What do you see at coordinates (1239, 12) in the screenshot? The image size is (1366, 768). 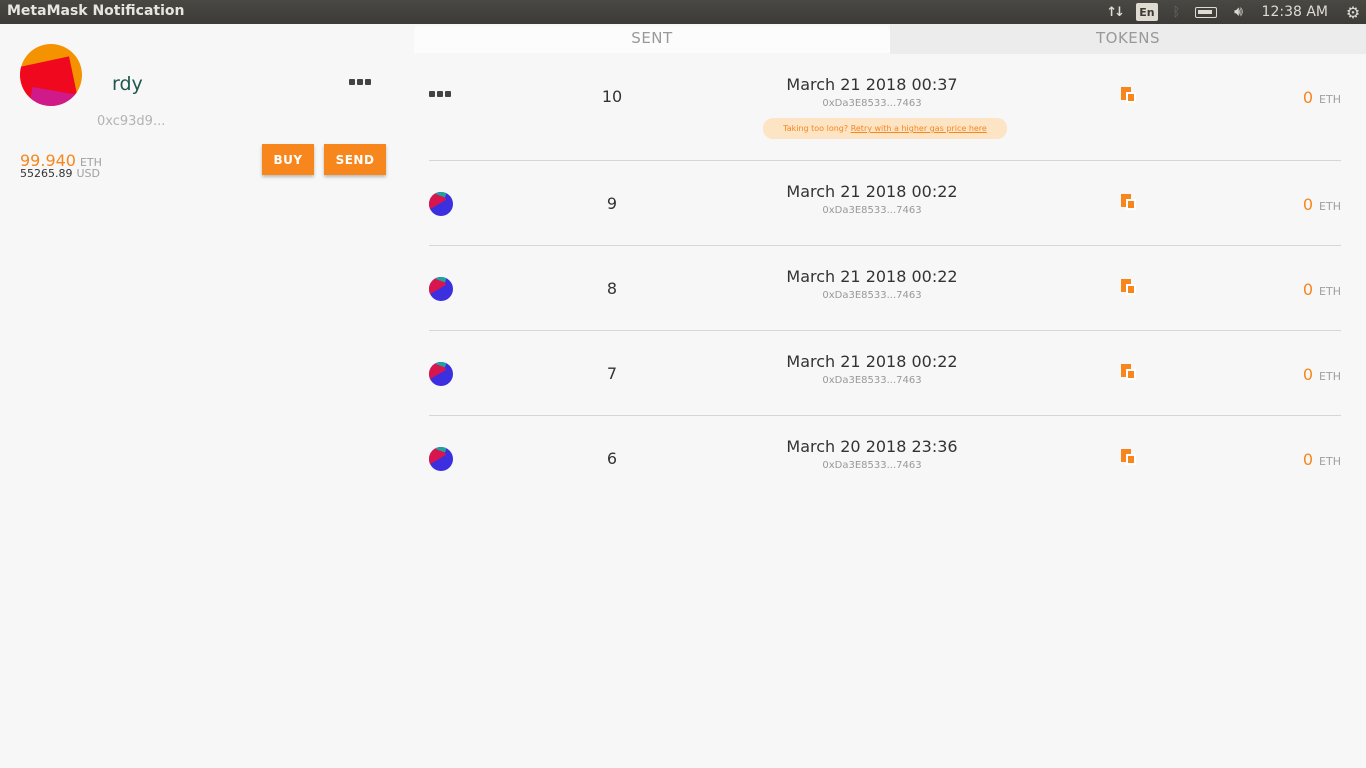 I see `volume-icon: 🔊︎` at bounding box center [1239, 12].